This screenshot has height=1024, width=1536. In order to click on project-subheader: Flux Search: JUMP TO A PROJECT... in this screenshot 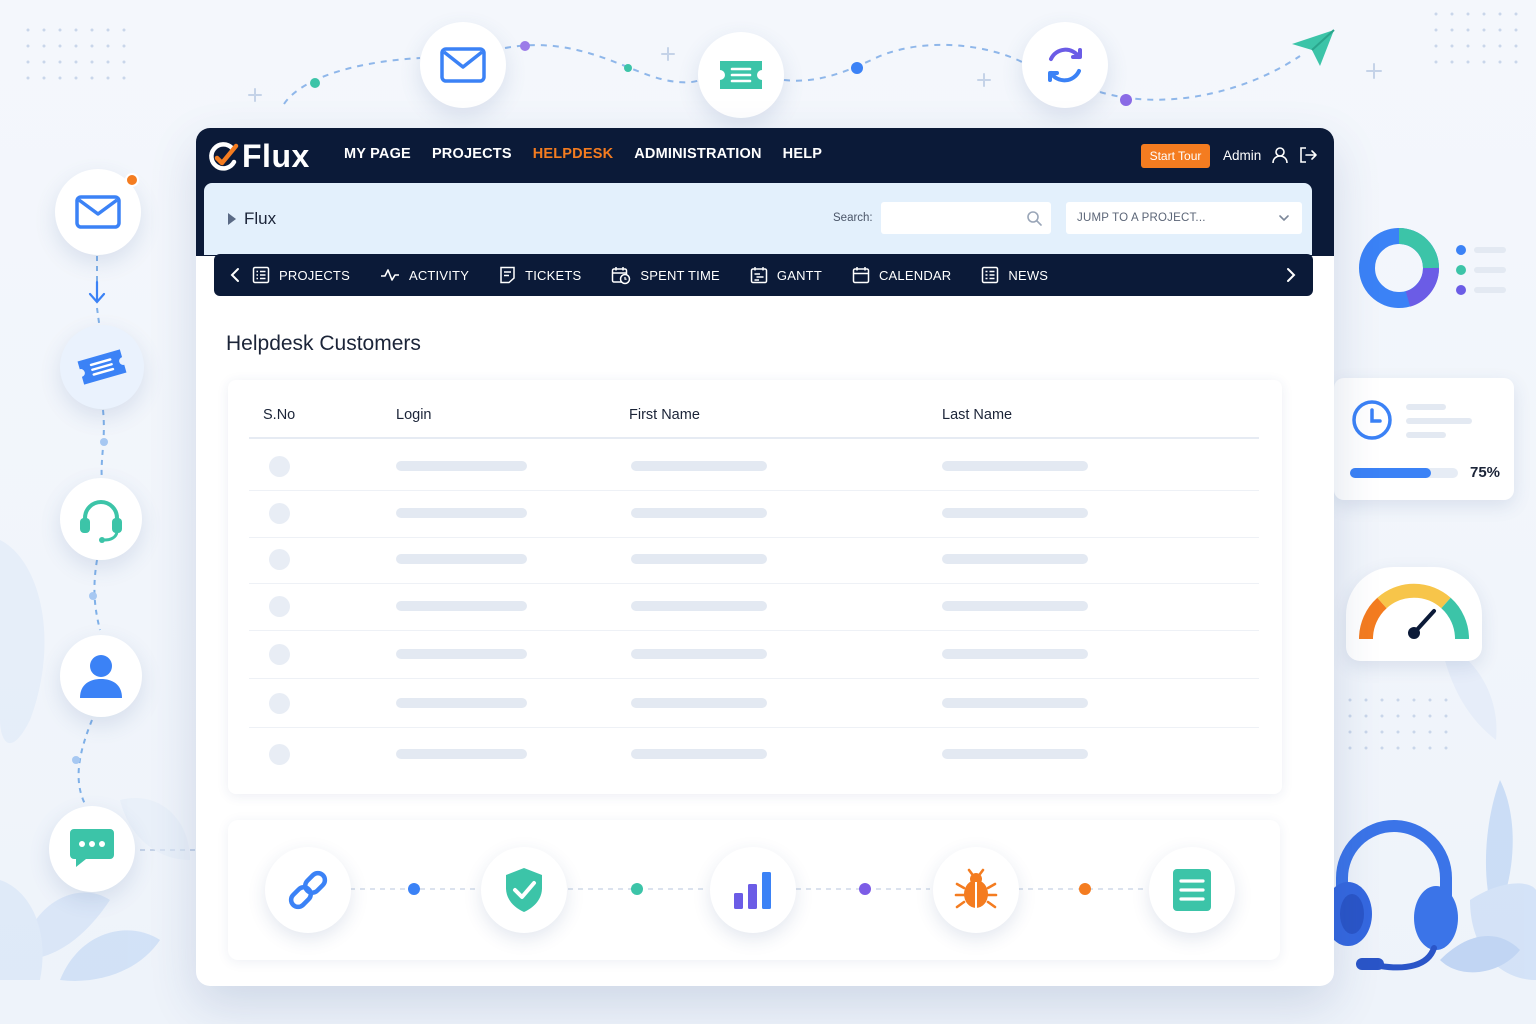, I will do `click(758, 219)`.